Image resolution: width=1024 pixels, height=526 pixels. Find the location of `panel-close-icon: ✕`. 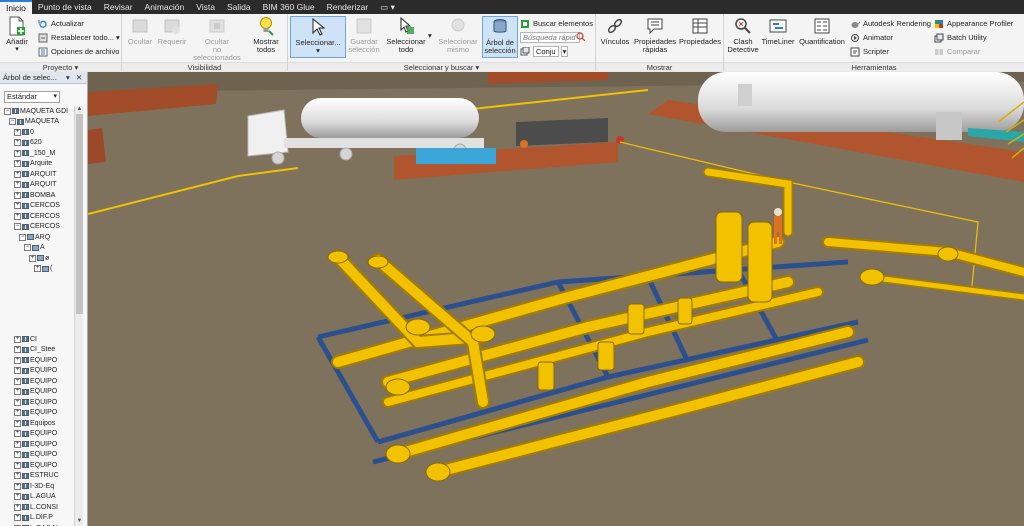

panel-close-icon: ✕ is located at coordinates (79, 78).